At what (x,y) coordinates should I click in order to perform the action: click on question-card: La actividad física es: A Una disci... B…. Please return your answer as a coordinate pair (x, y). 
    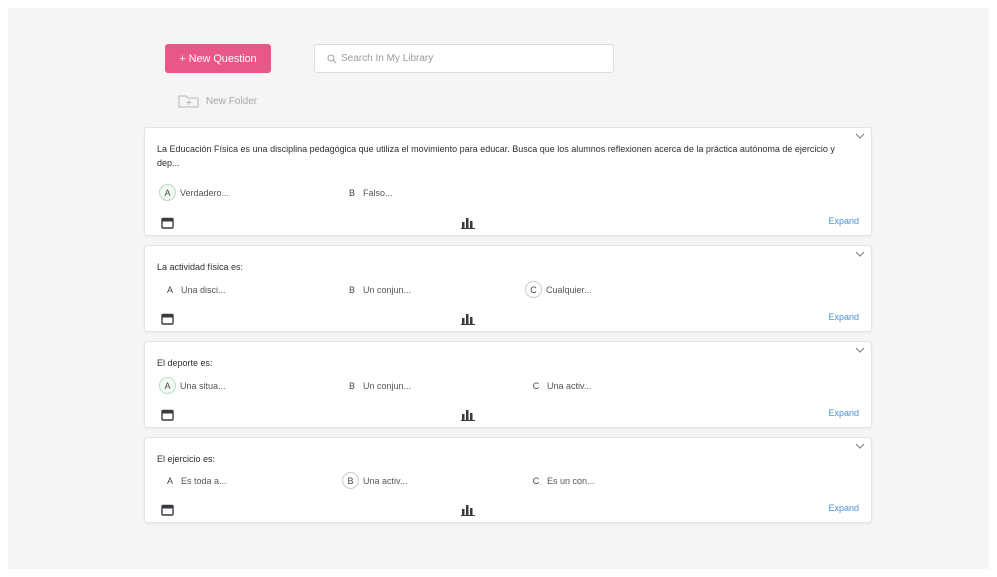
    Looking at the image, I should click on (508, 288).